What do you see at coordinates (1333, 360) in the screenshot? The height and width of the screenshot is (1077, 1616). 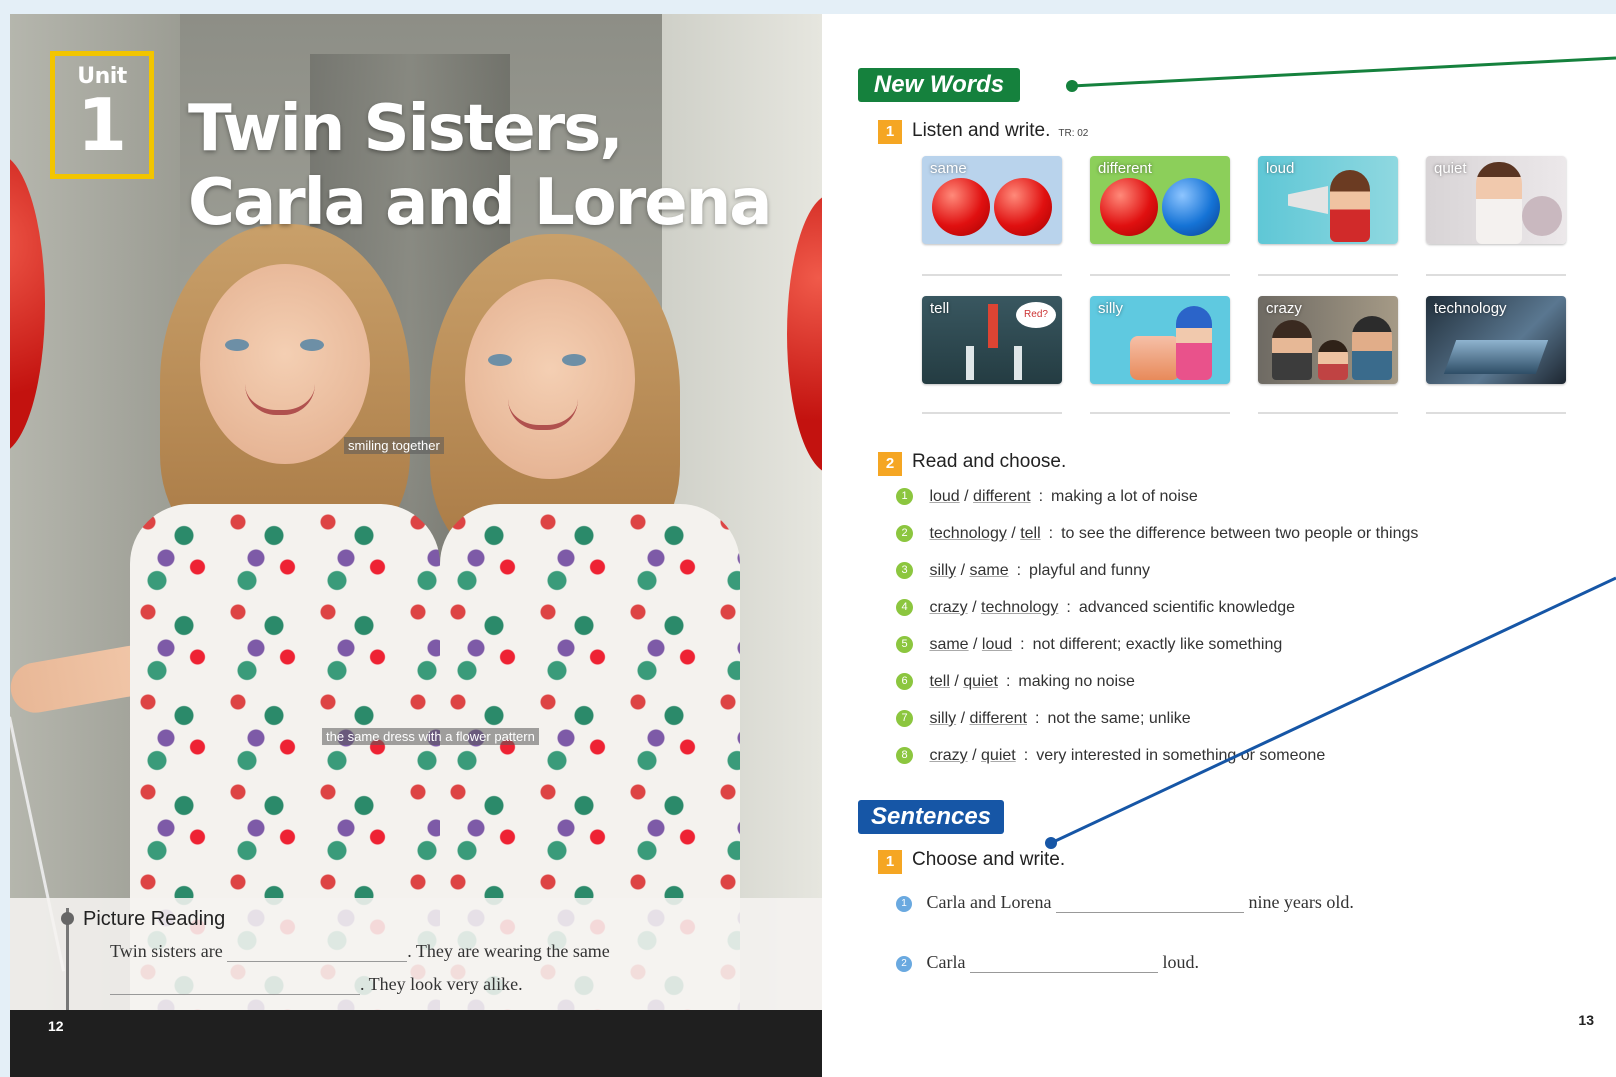 I see `child-image` at bounding box center [1333, 360].